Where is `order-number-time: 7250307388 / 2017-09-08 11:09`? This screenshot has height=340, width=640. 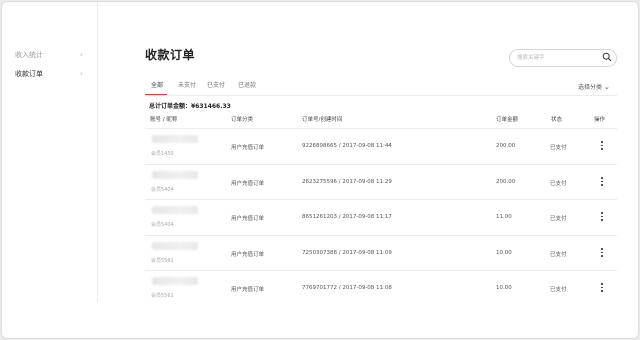 order-number-time: 7250307388 / 2017-09-08 11:09 is located at coordinates (347, 253).